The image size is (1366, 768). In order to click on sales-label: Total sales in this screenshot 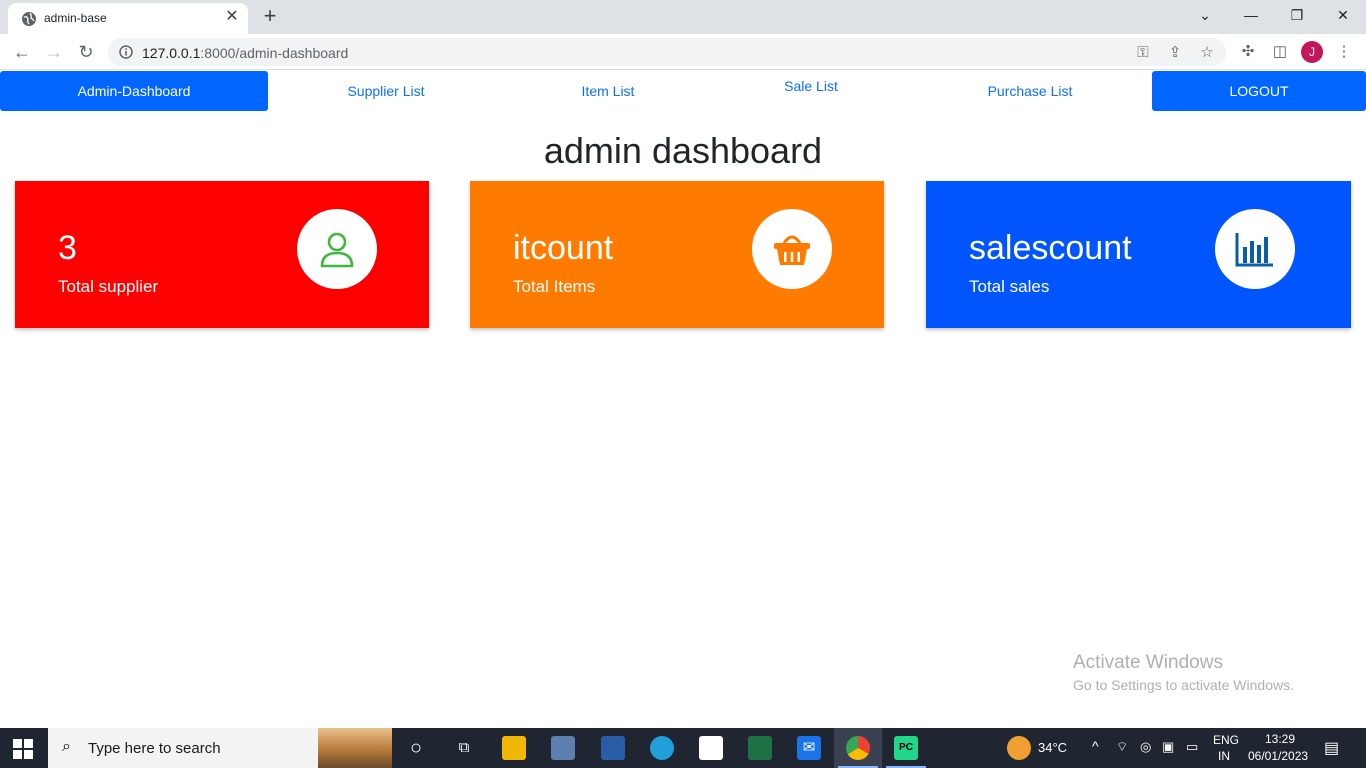, I will do `click(1009, 286)`.